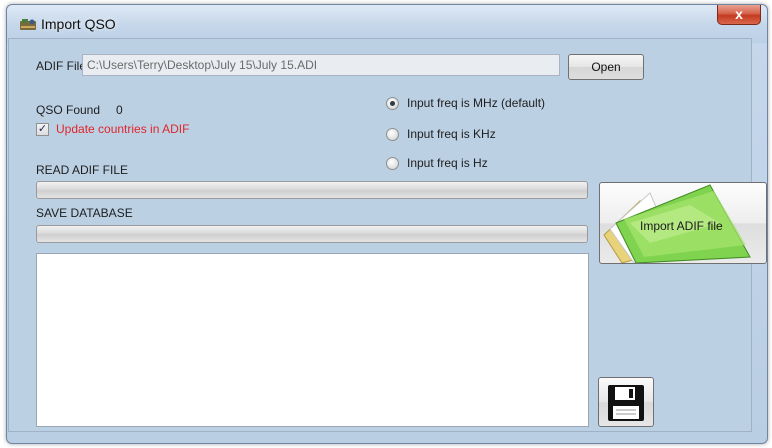 The width and height of the screenshot is (772, 448). What do you see at coordinates (451, 134) in the screenshot?
I see `radio-freq-khz-label: Input freq is KHz` at bounding box center [451, 134].